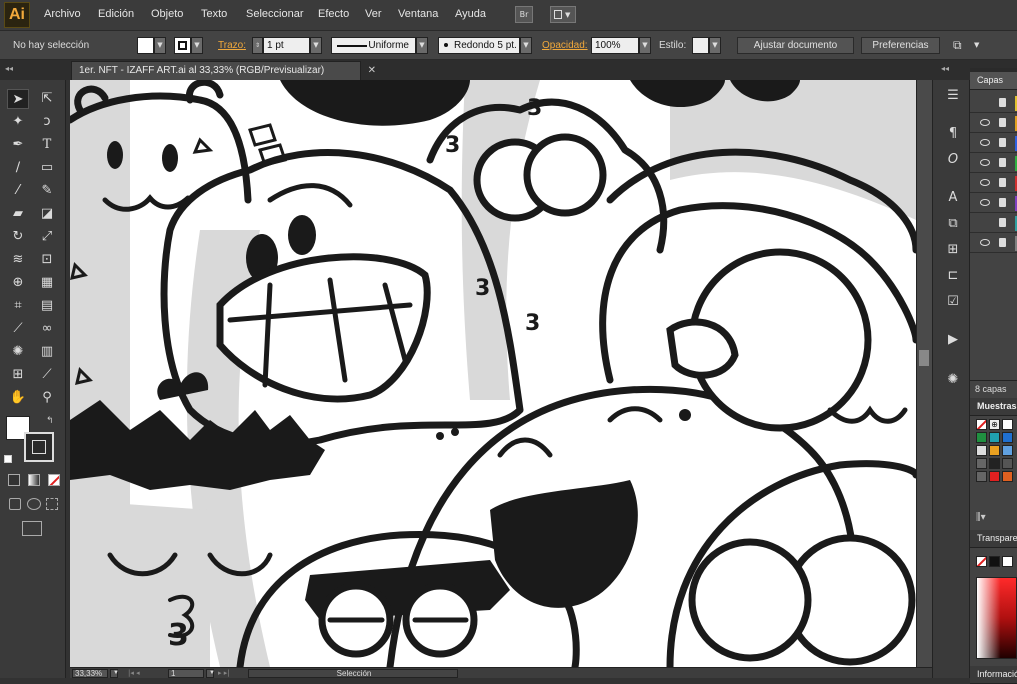 The height and width of the screenshot is (684, 1017). Describe the element at coordinates (197, 45) in the screenshot. I see `stroke-dropdown: ▼` at that location.